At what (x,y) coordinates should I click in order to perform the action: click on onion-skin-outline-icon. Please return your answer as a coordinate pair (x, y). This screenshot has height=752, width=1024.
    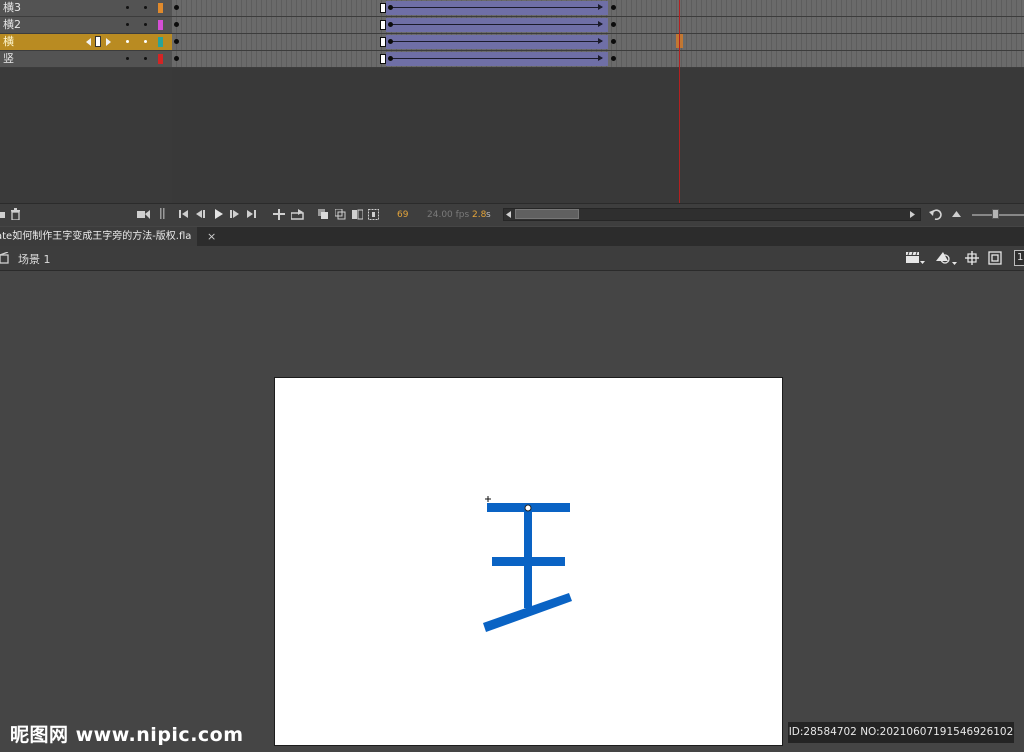
    Looking at the image, I should click on (340, 214).